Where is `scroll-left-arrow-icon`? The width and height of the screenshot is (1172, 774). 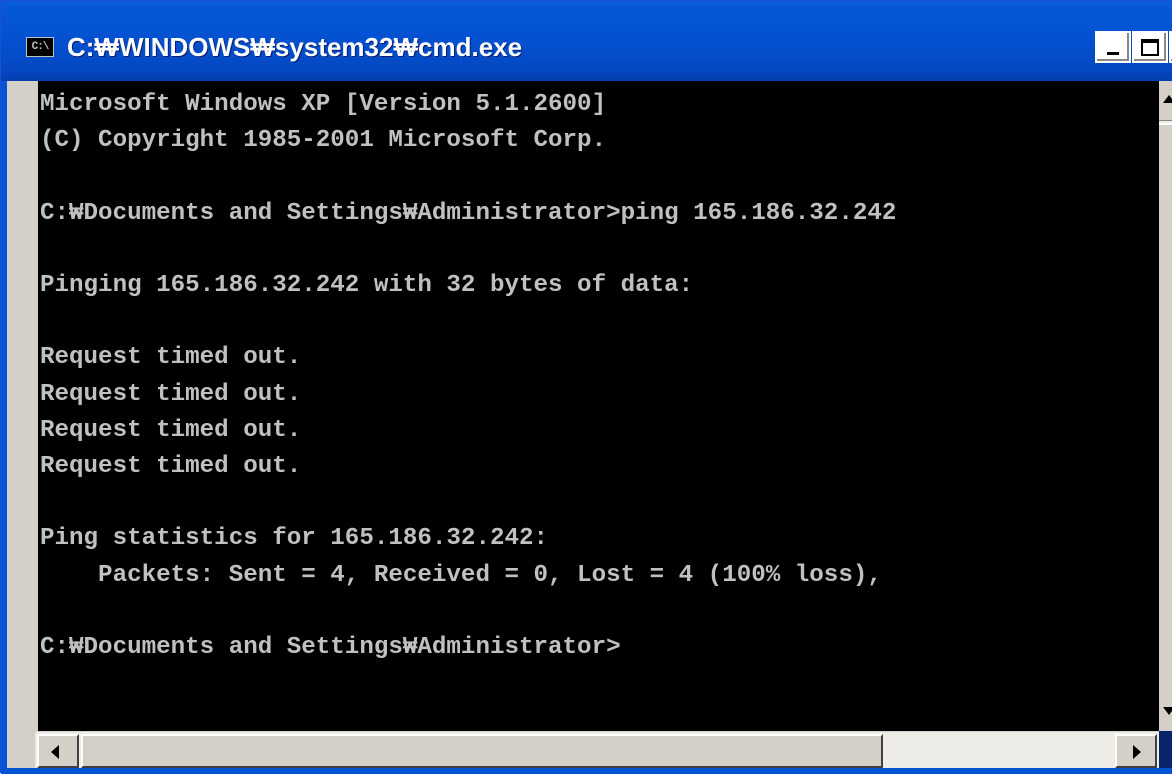
scroll-left-arrow-icon is located at coordinates (58, 751).